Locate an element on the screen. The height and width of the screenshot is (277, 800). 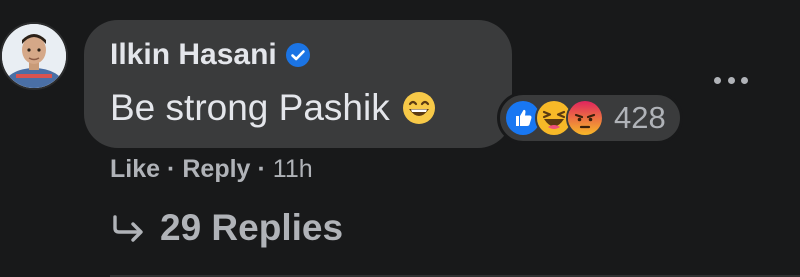
comment-actions: Like · Reply · 11h is located at coordinates (211, 169).